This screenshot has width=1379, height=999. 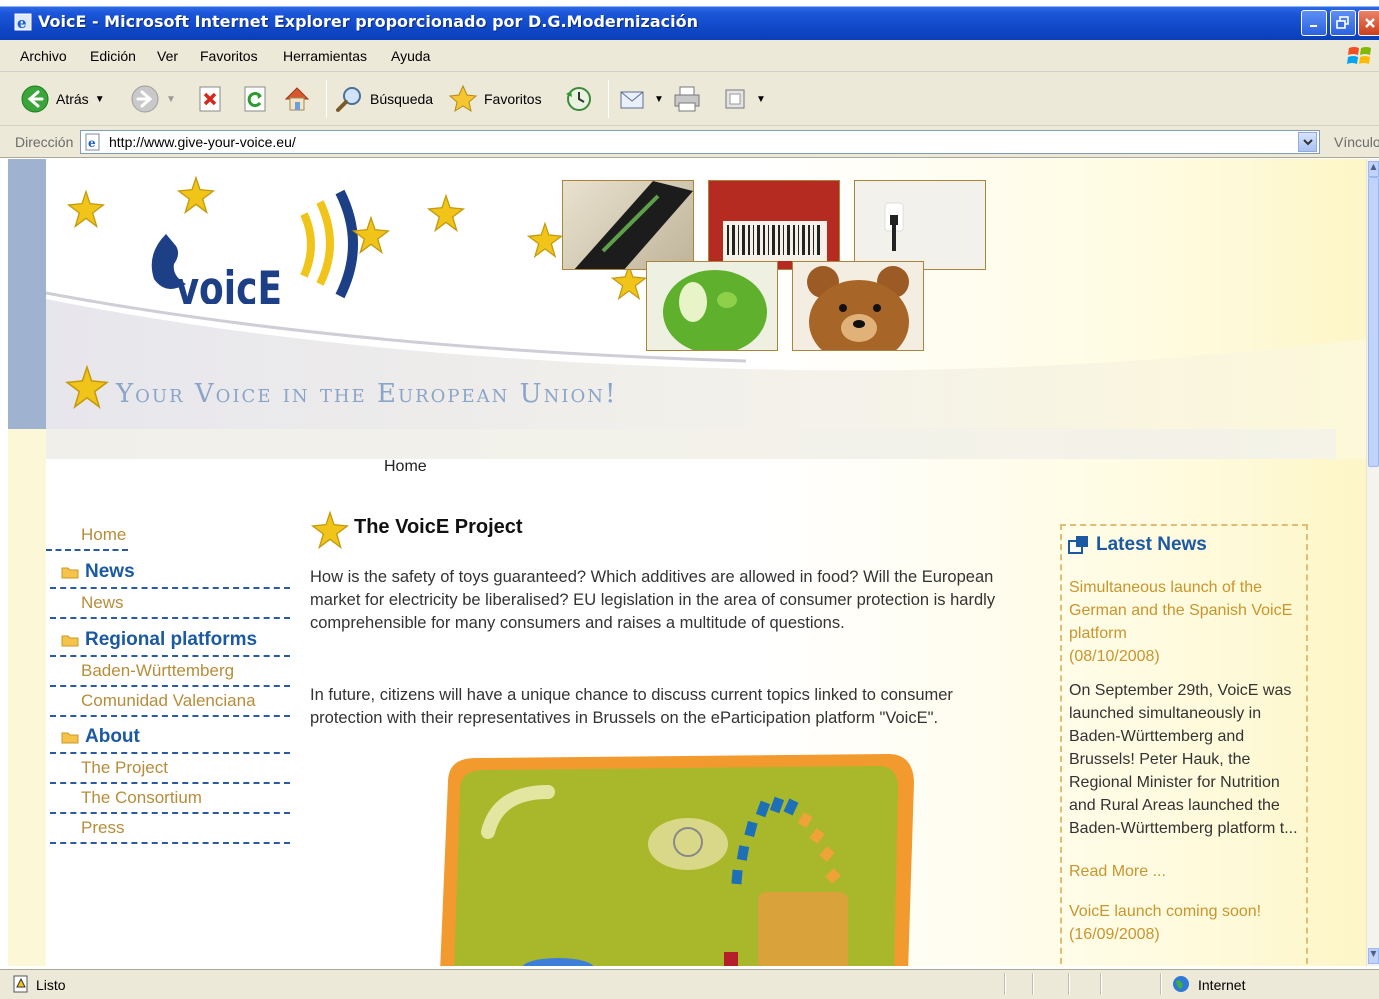 I want to click on menu-ver: Ver, so click(x=167, y=56).